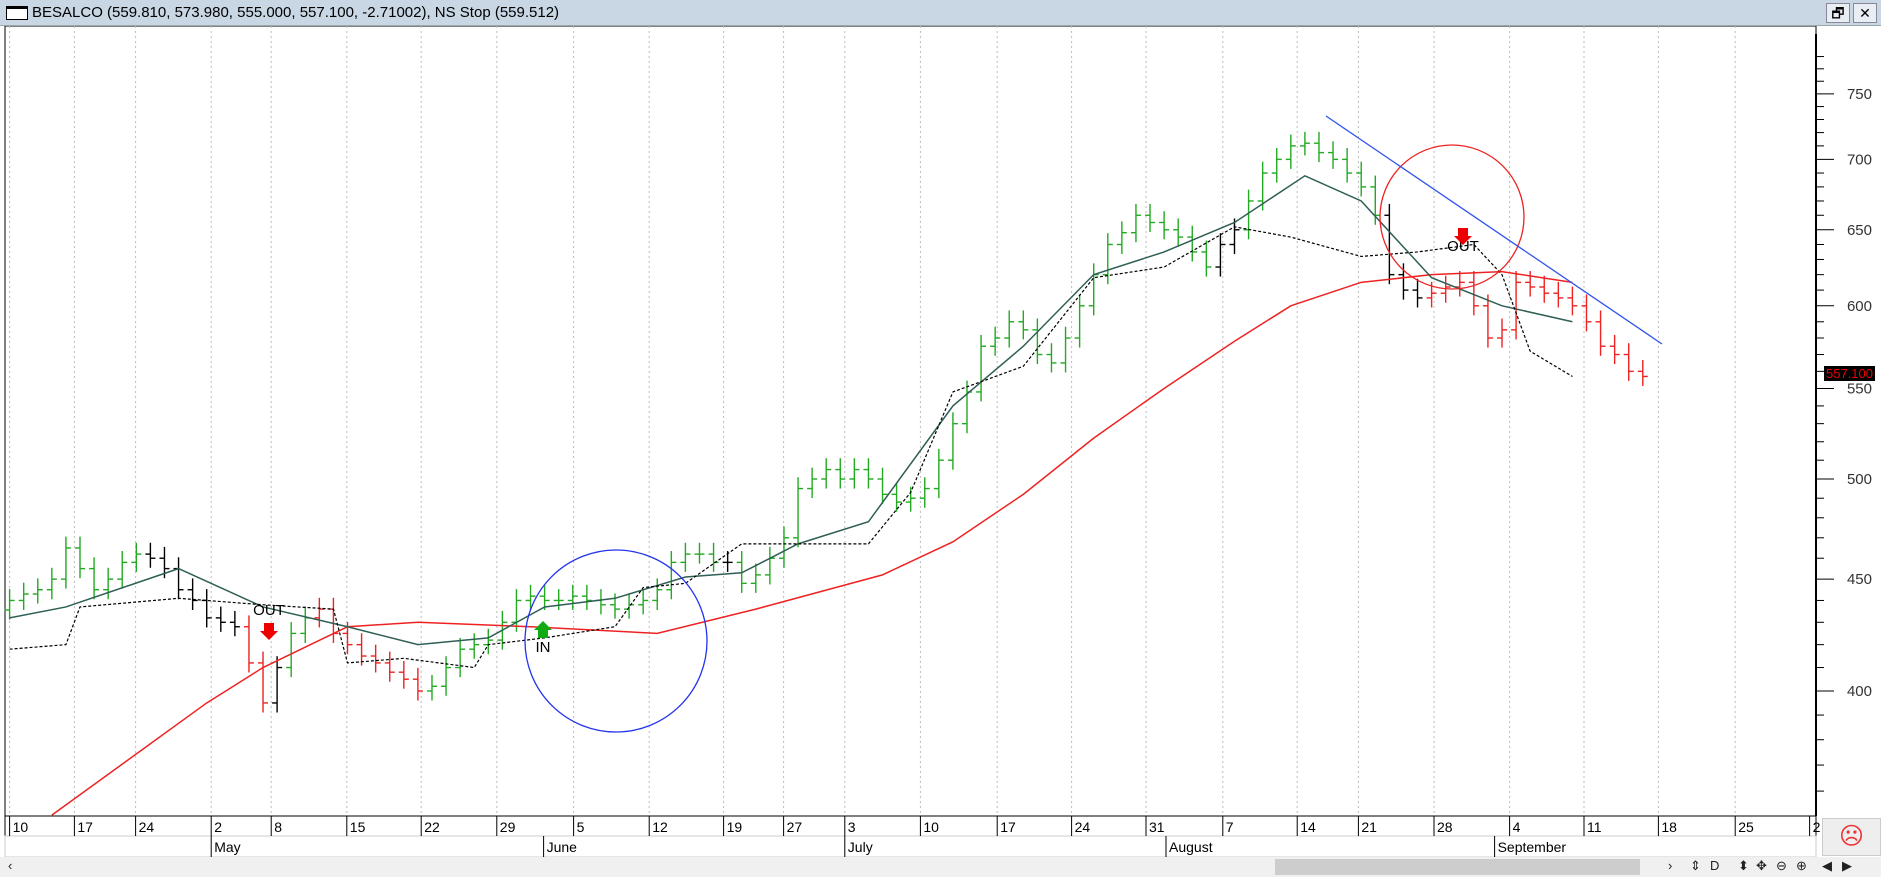 This screenshot has height=877, width=1881. I want to click on scroll-right-button: ›, so click(1670, 865).